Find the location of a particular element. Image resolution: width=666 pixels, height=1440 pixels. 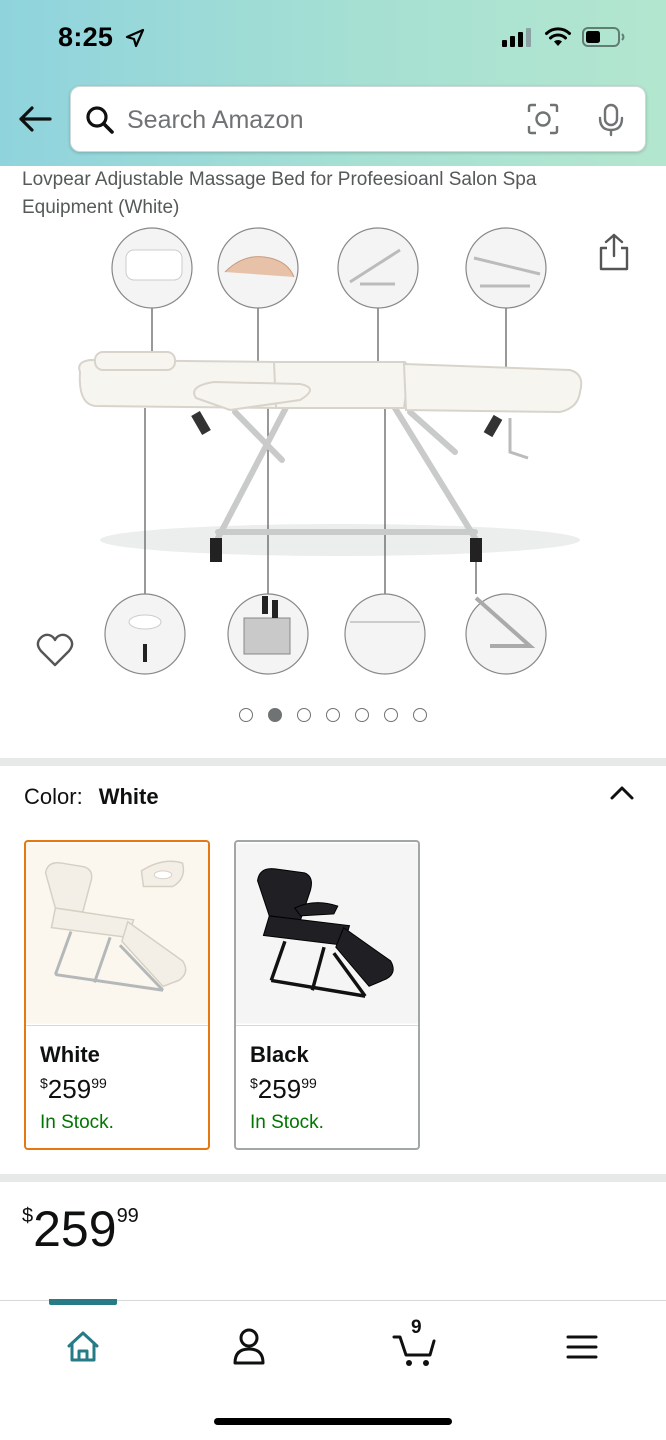

color-option-white: White $25999 In Stock. is located at coordinates (117, 995).